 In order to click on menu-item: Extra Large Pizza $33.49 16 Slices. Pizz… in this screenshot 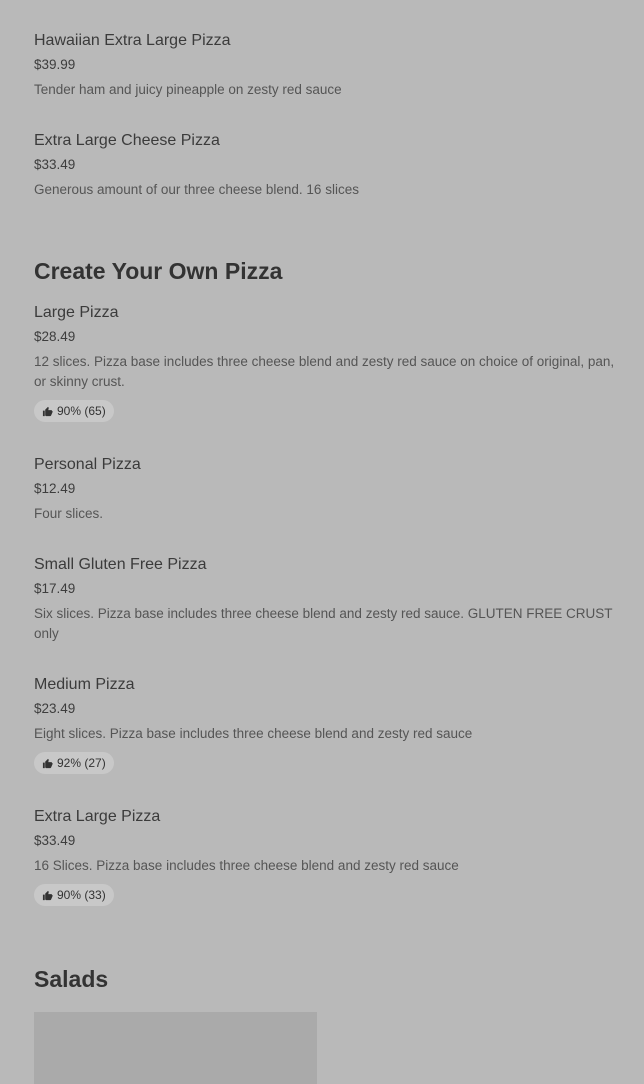, I will do `click(326, 856)`.